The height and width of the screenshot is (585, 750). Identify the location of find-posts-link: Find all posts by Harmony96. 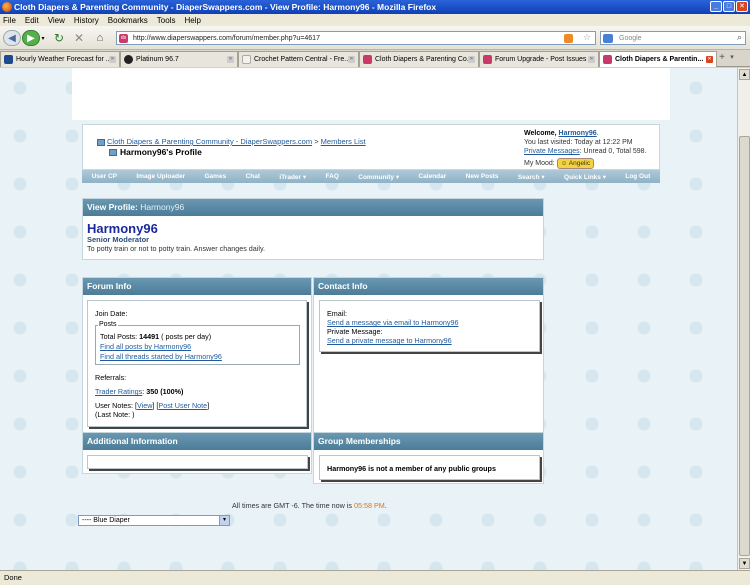
(145, 346).